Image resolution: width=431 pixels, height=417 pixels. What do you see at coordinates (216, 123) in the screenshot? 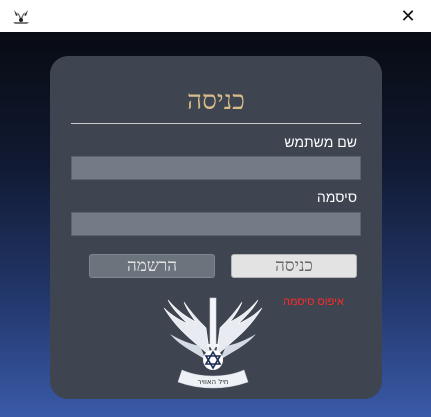
I see `title-divider` at bounding box center [216, 123].